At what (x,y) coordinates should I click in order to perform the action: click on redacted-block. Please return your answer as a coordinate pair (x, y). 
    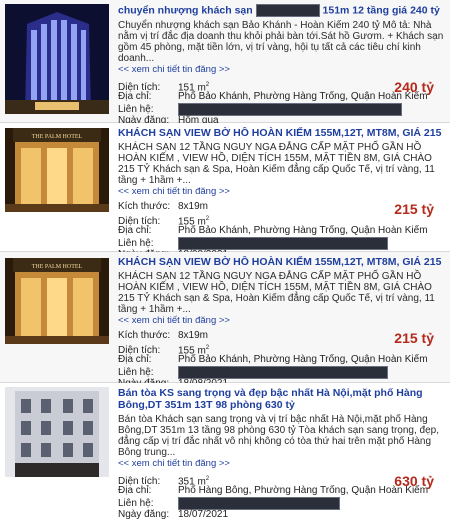
    Looking at the image, I should click on (287, 10).